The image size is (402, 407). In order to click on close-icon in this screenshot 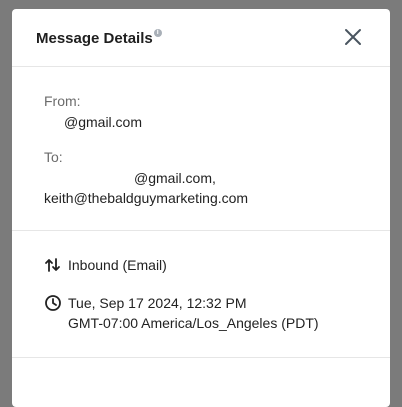, I will do `click(353, 37)`.